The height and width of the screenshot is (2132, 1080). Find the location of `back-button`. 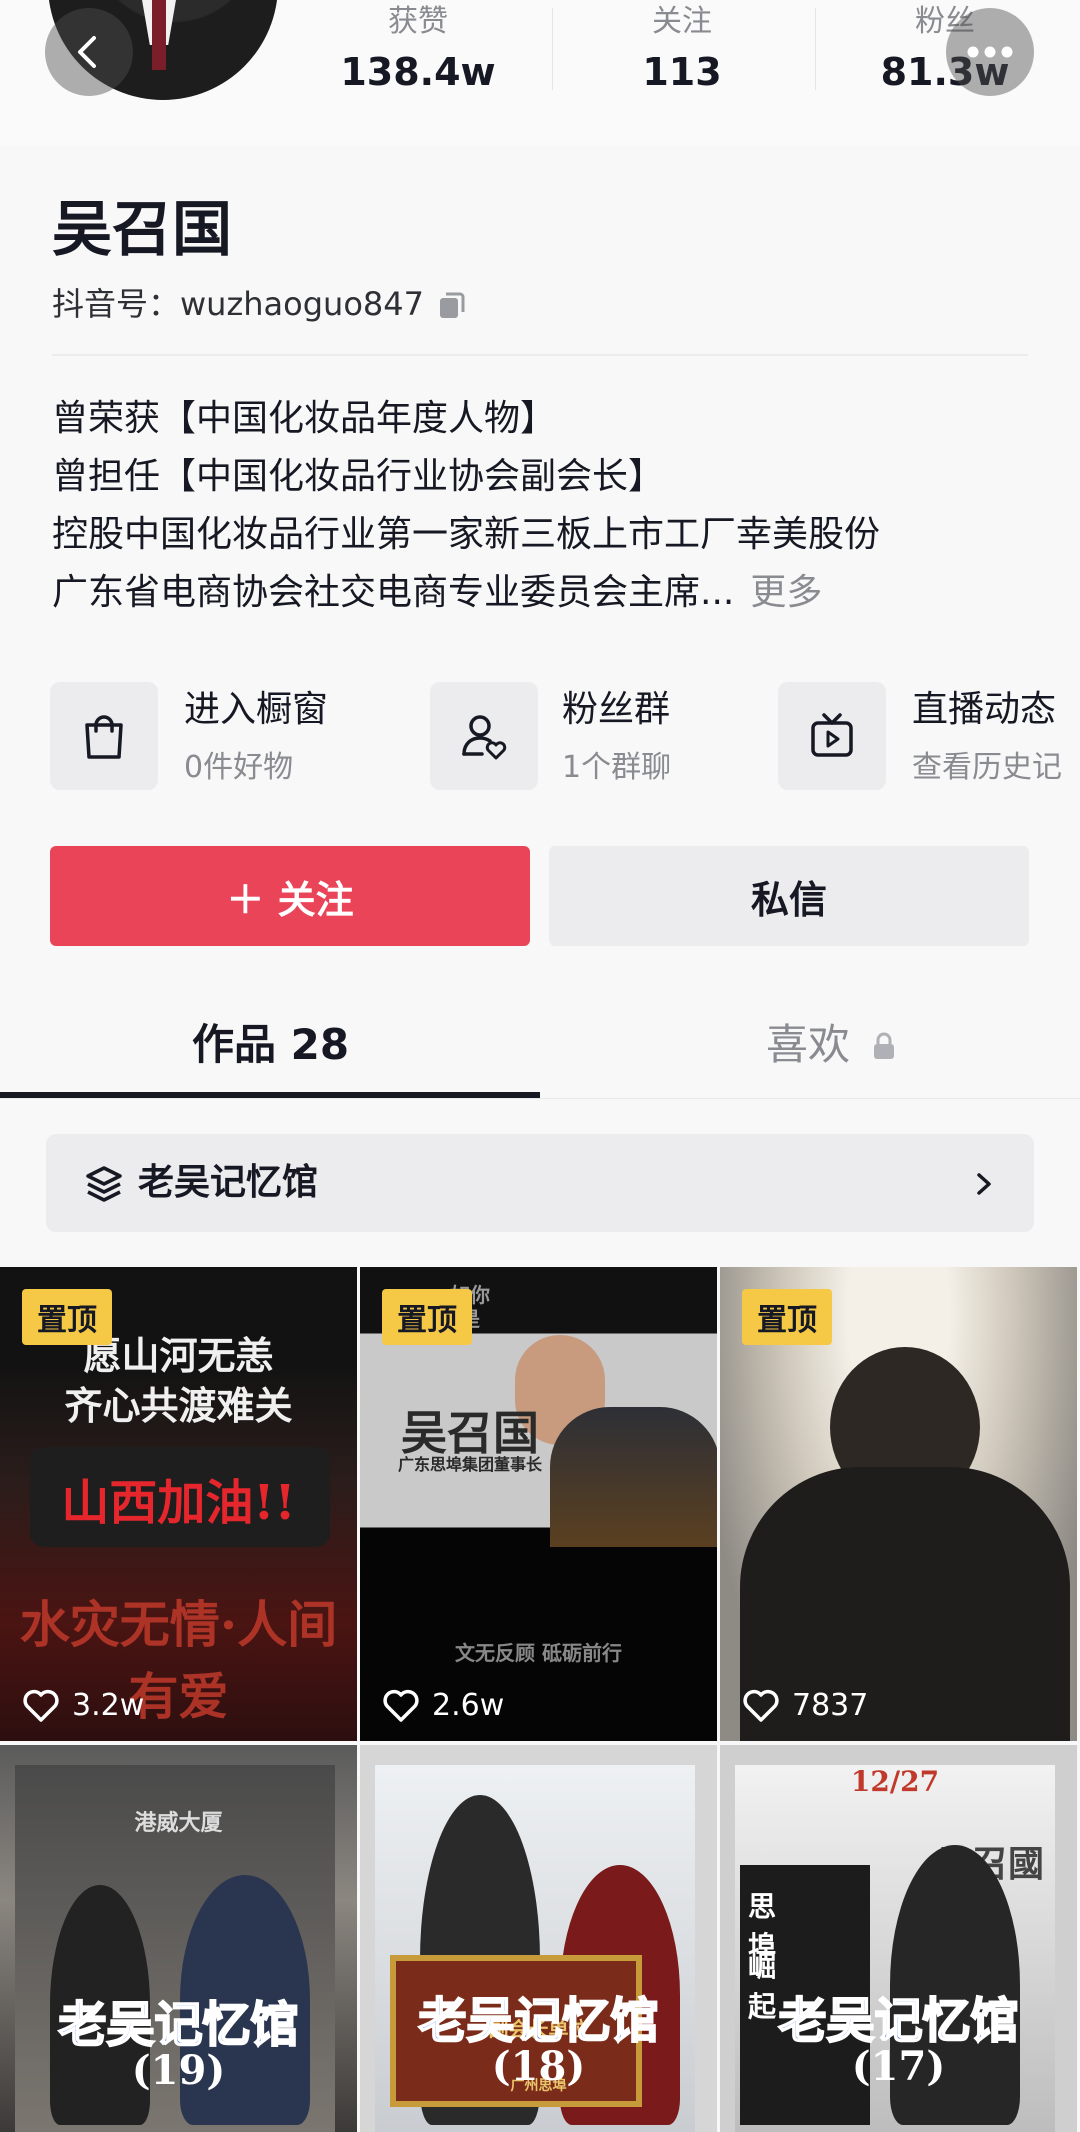

back-button is located at coordinates (89, 52).